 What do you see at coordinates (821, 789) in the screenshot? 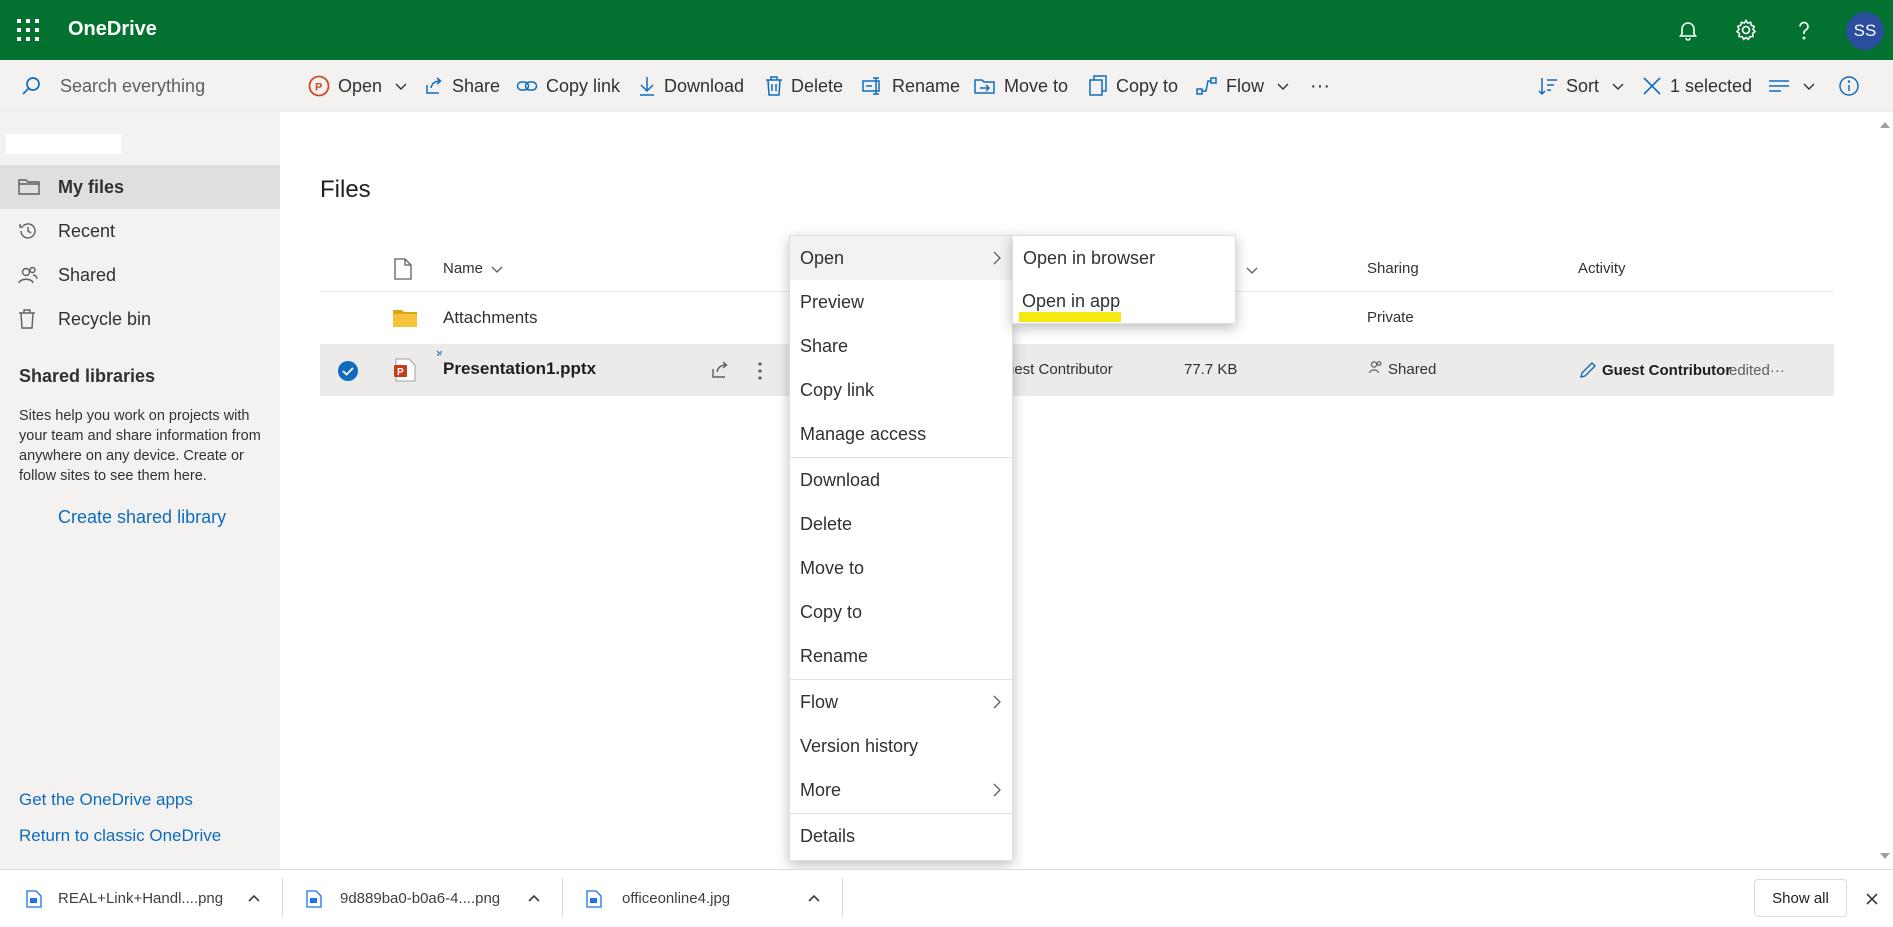
I see `menu-item-label: More` at bounding box center [821, 789].